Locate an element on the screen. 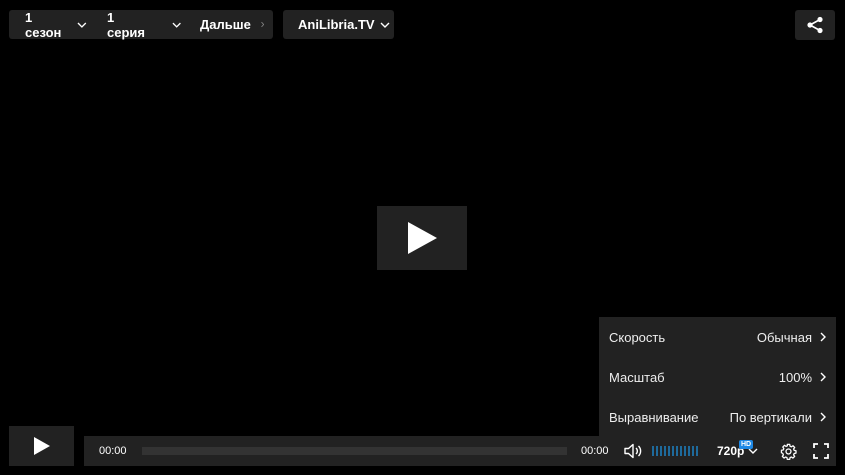  volume-slider is located at coordinates (675, 451).